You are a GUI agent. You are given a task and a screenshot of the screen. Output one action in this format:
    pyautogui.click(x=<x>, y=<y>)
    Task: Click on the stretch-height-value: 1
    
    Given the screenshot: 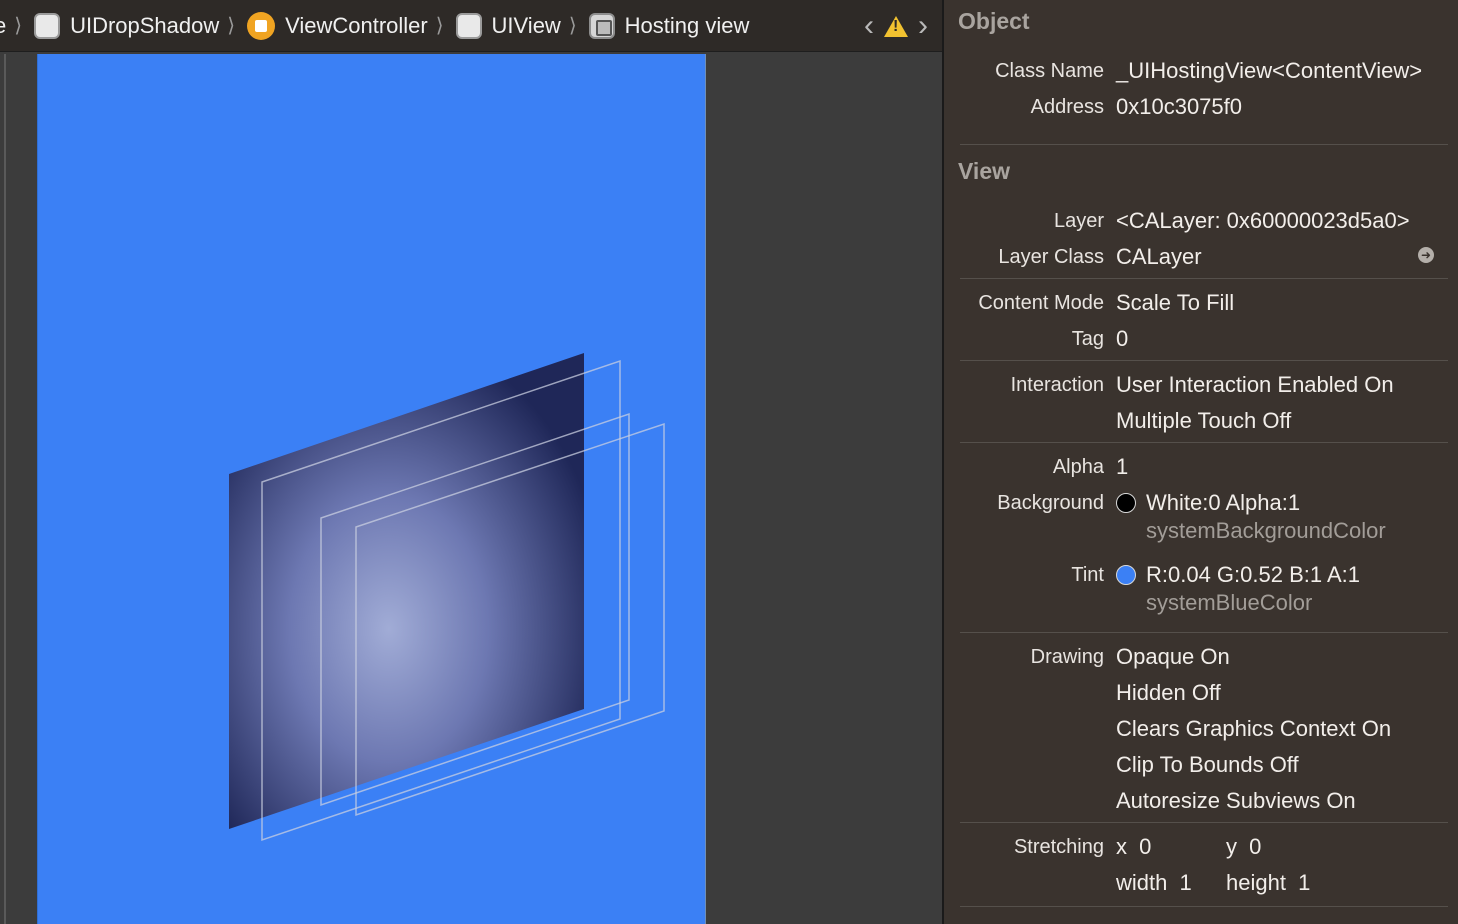 What is the action you would take?
    pyautogui.click(x=1304, y=882)
    